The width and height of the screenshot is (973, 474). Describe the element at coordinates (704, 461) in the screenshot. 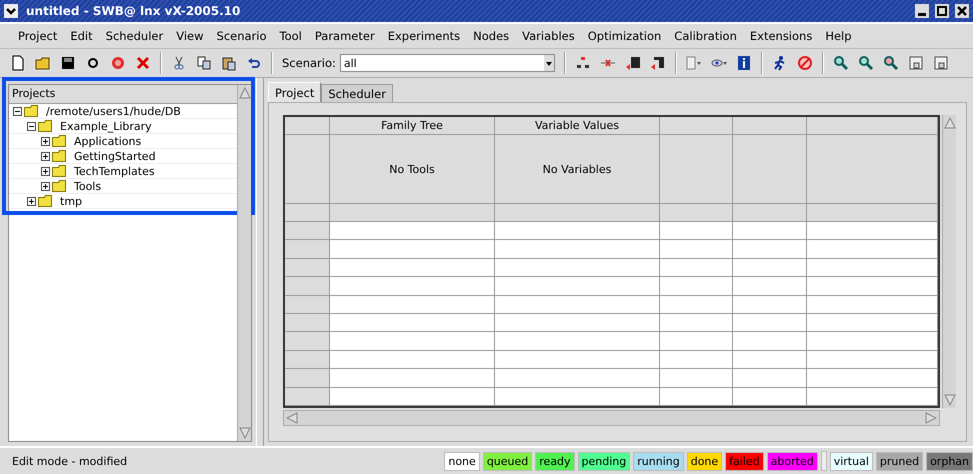

I see `status-legend-tag: done` at that location.